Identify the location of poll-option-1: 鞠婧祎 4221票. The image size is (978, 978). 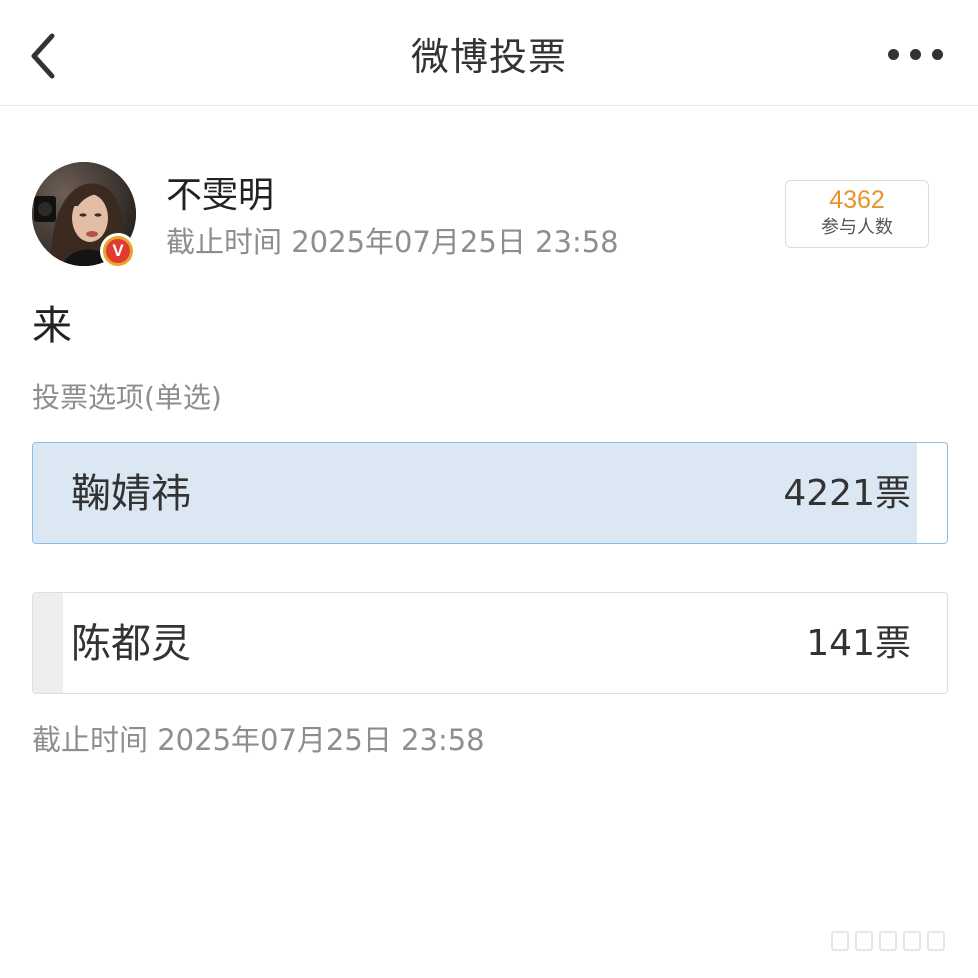
(490, 493).